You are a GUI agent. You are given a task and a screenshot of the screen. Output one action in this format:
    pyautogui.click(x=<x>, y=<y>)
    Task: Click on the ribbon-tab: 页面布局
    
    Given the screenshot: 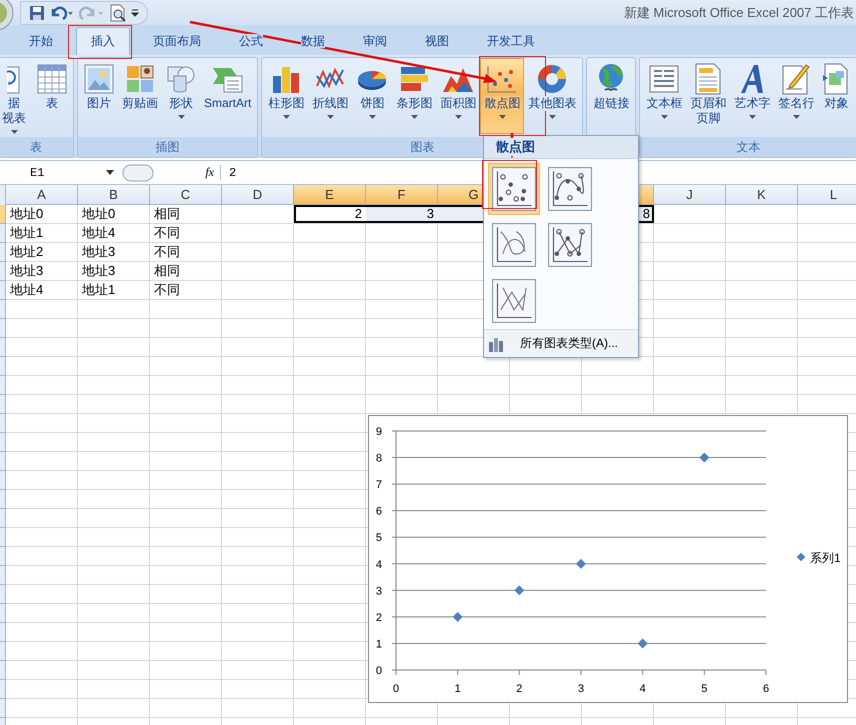 What is the action you would take?
    pyautogui.click(x=177, y=41)
    